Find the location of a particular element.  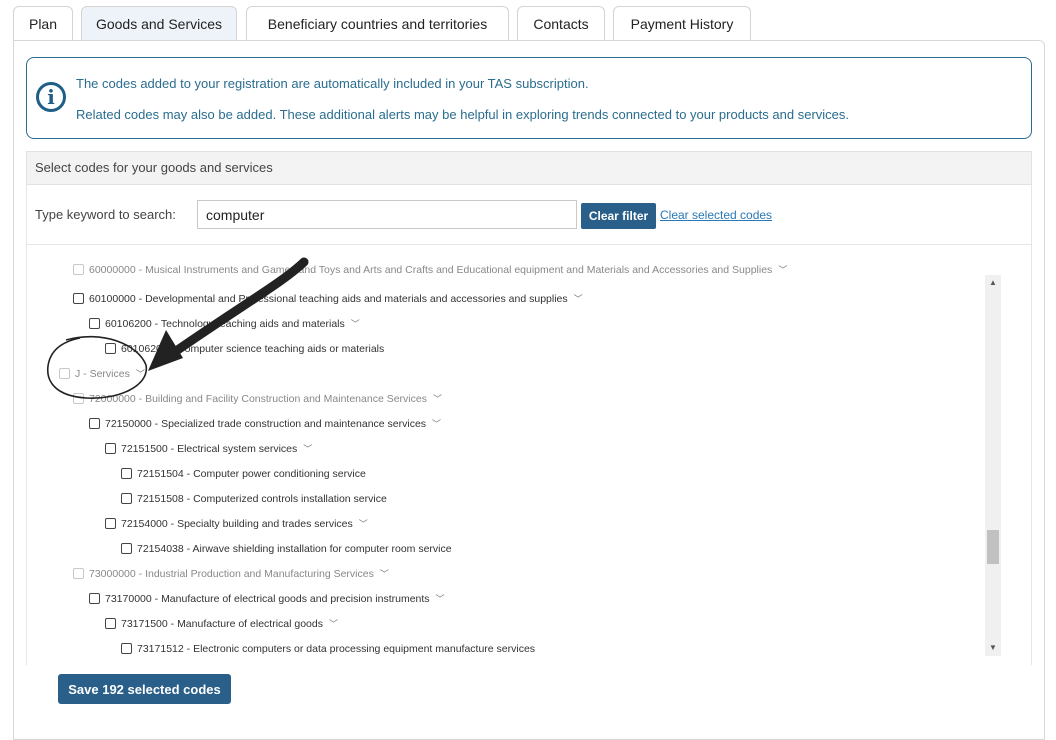

scroll-thumb is located at coordinates (993, 547).